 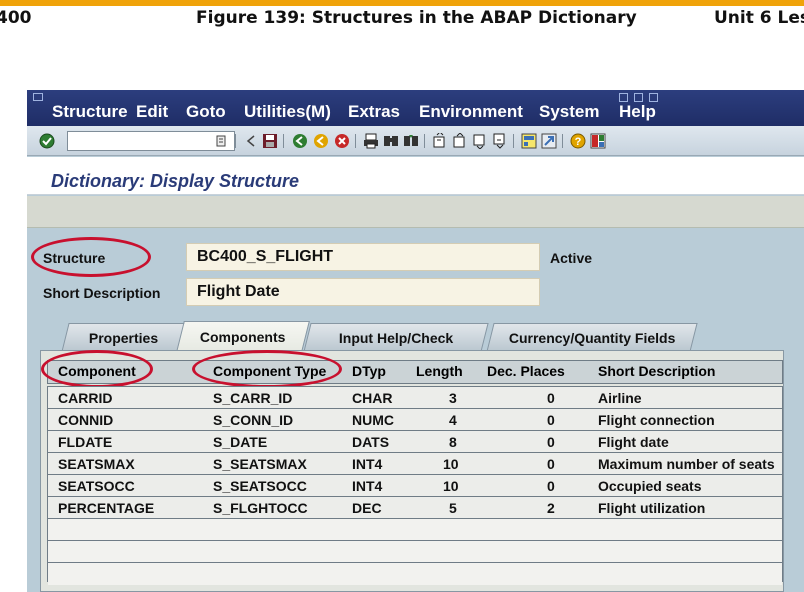 I want to click on create-session-icon, so click(x=529, y=141).